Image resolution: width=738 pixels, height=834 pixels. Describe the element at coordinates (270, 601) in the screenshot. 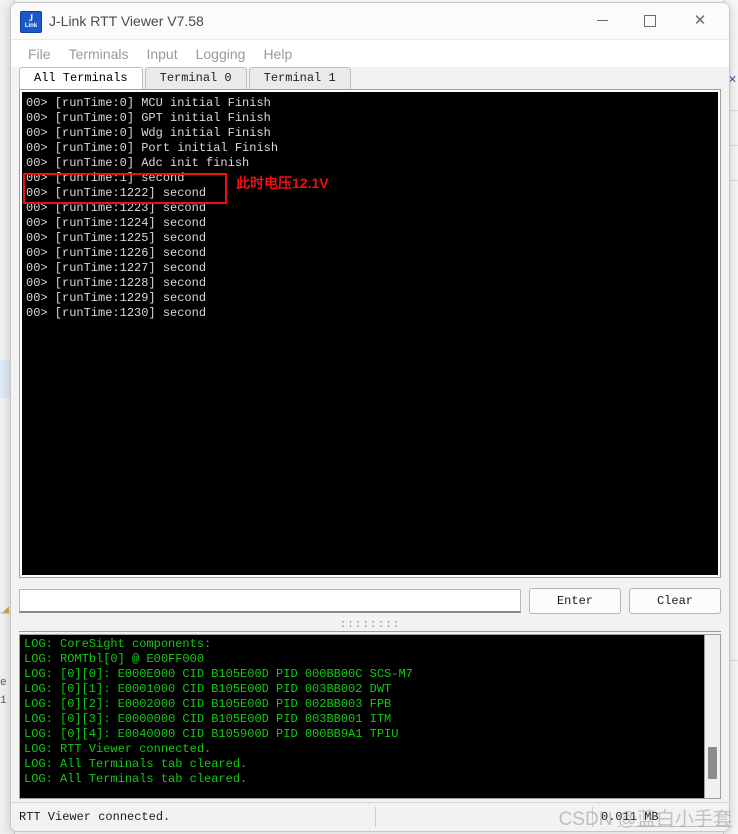

I see `command-input` at that location.